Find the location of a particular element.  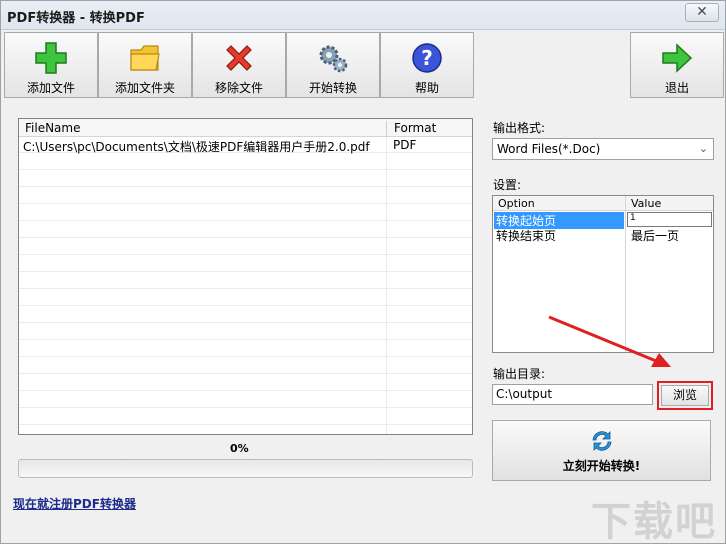

arrow-right-icon is located at coordinates (677, 58).